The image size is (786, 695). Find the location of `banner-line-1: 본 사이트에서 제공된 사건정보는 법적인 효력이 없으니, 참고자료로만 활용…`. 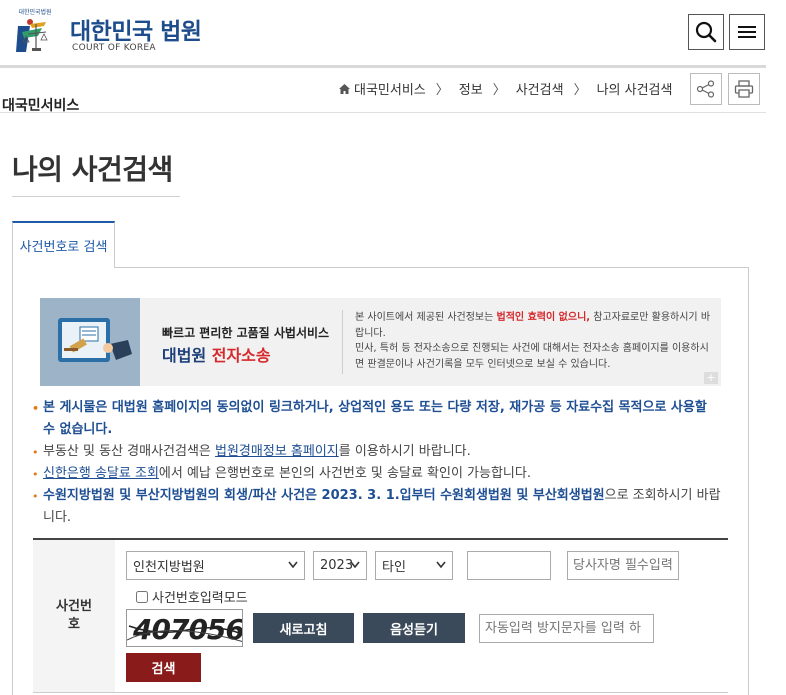

banner-line-1: 본 사이트에서 제공된 사건정보는 법적인 효력이 없으니, 참고자료로만 활용… is located at coordinates (535, 325).